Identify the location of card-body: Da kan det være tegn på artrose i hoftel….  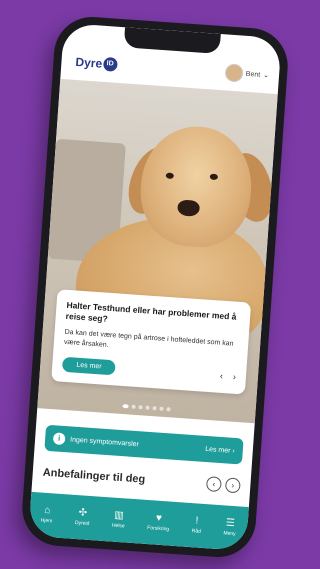
(148, 338).